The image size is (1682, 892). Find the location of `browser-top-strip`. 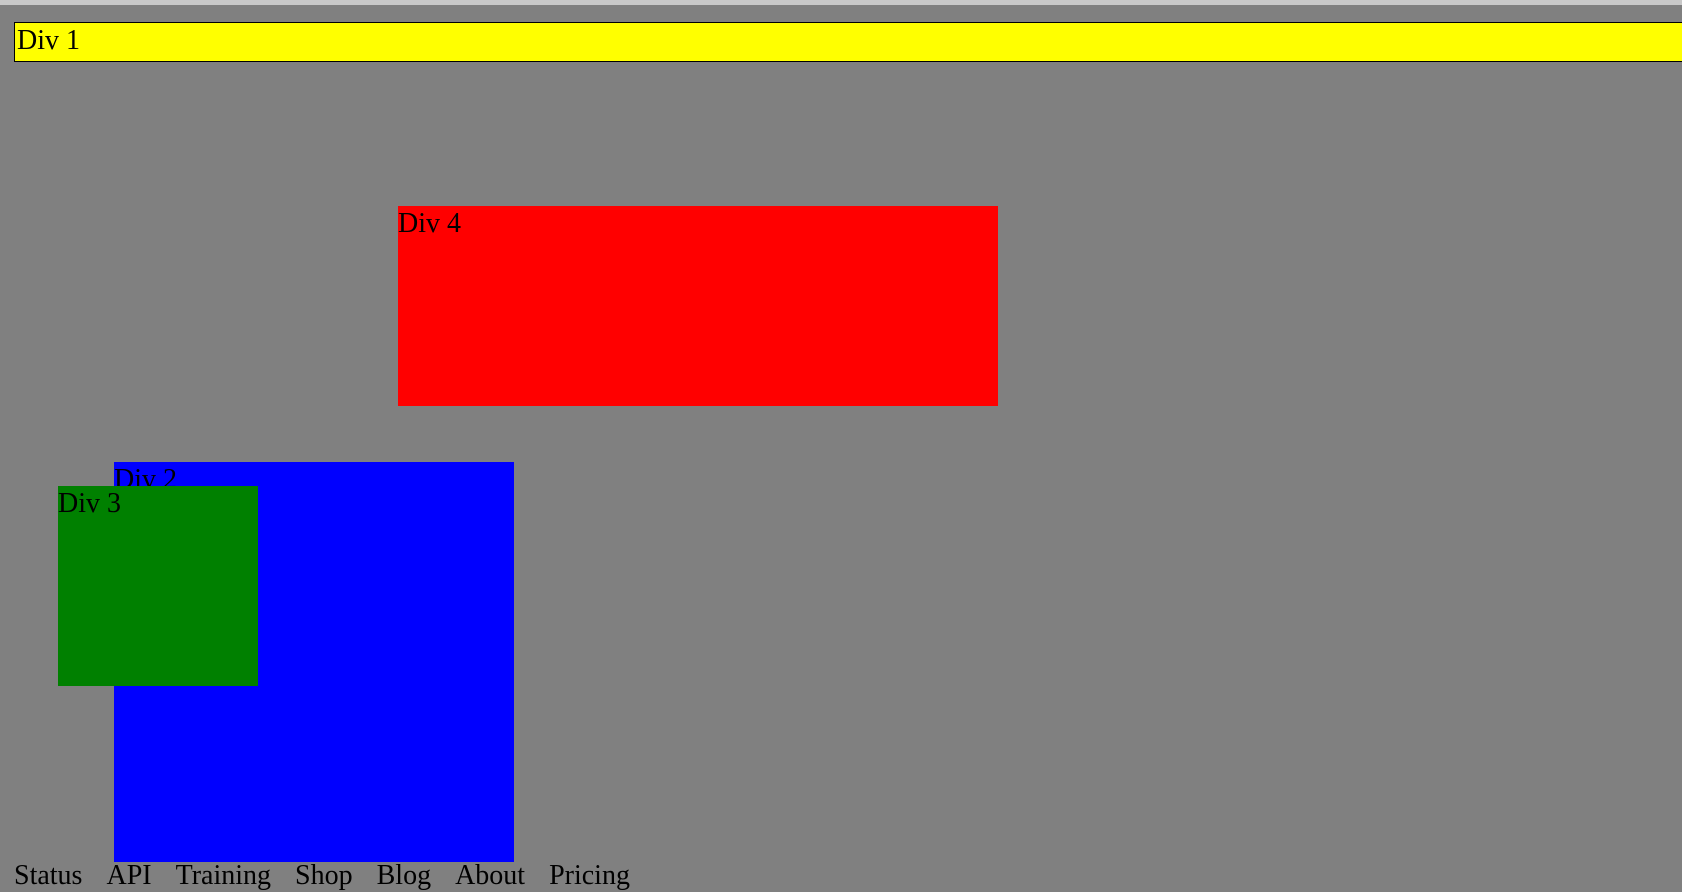

browser-top-strip is located at coordinates (841, 2).